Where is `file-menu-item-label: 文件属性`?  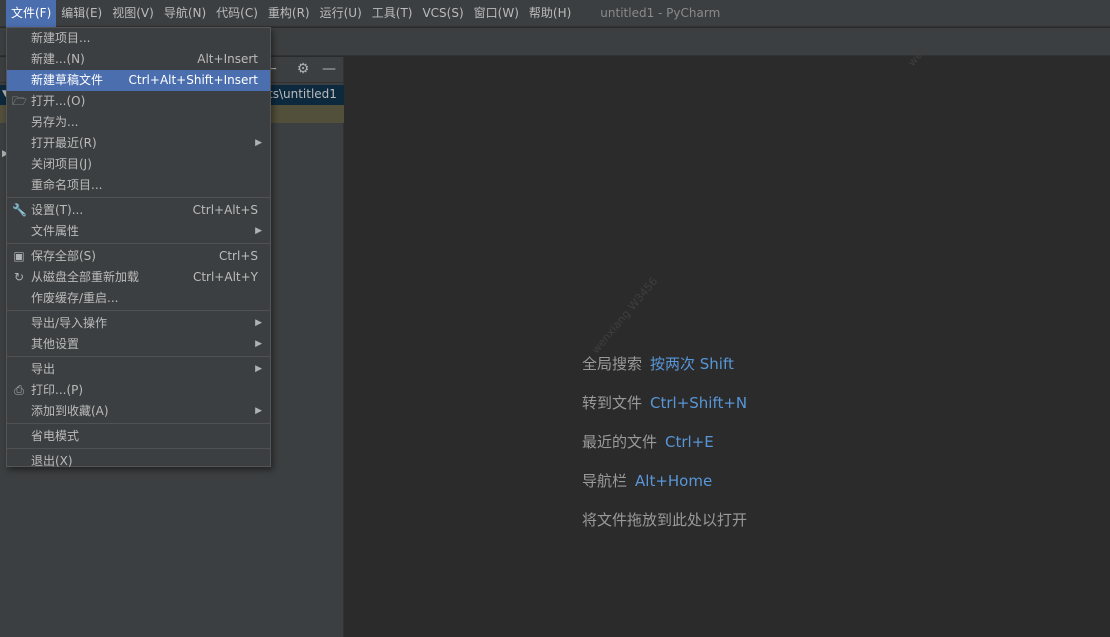
file-menu-item-label: 文件属性 is located at coordinates (55, 231).